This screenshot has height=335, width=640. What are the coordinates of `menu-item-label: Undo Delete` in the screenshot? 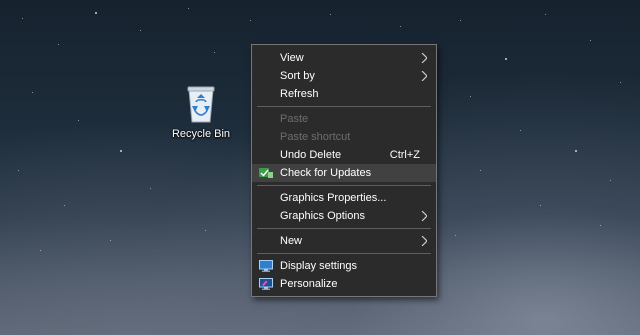 It's located at (311, 155).